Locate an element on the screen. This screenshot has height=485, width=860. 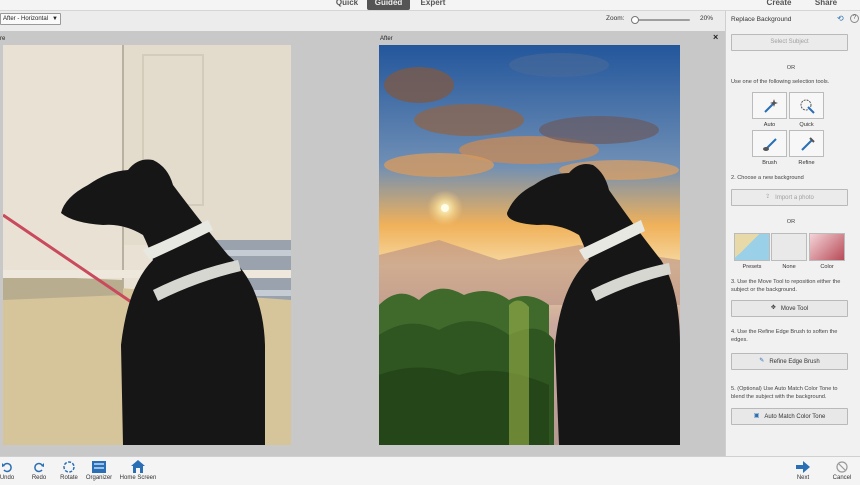
before-label: re is located at coordinates (3, 39).